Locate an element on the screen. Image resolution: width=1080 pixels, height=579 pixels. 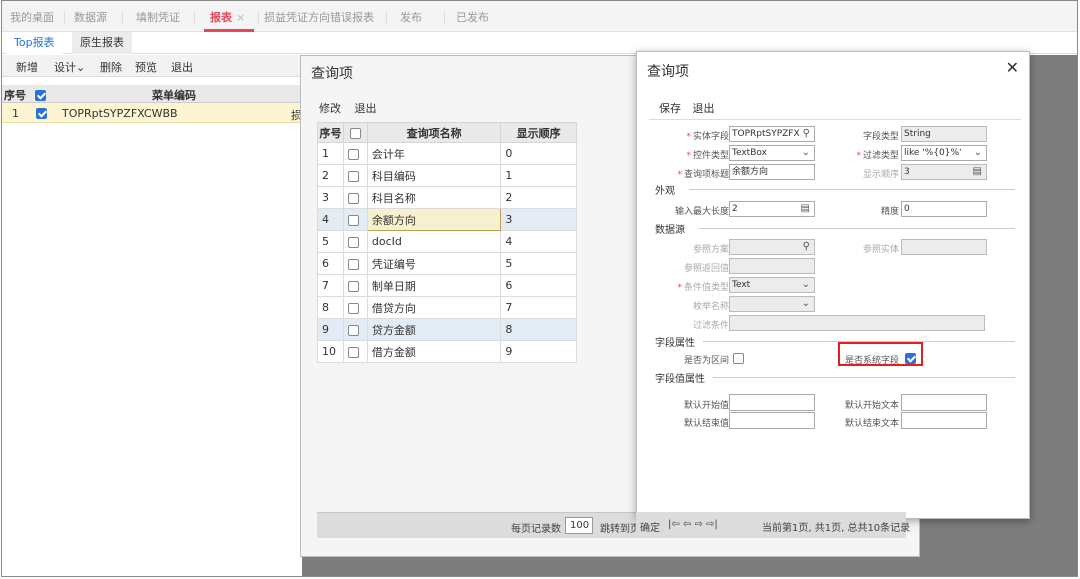
close-icon: × is located at coordinates (240, 17).